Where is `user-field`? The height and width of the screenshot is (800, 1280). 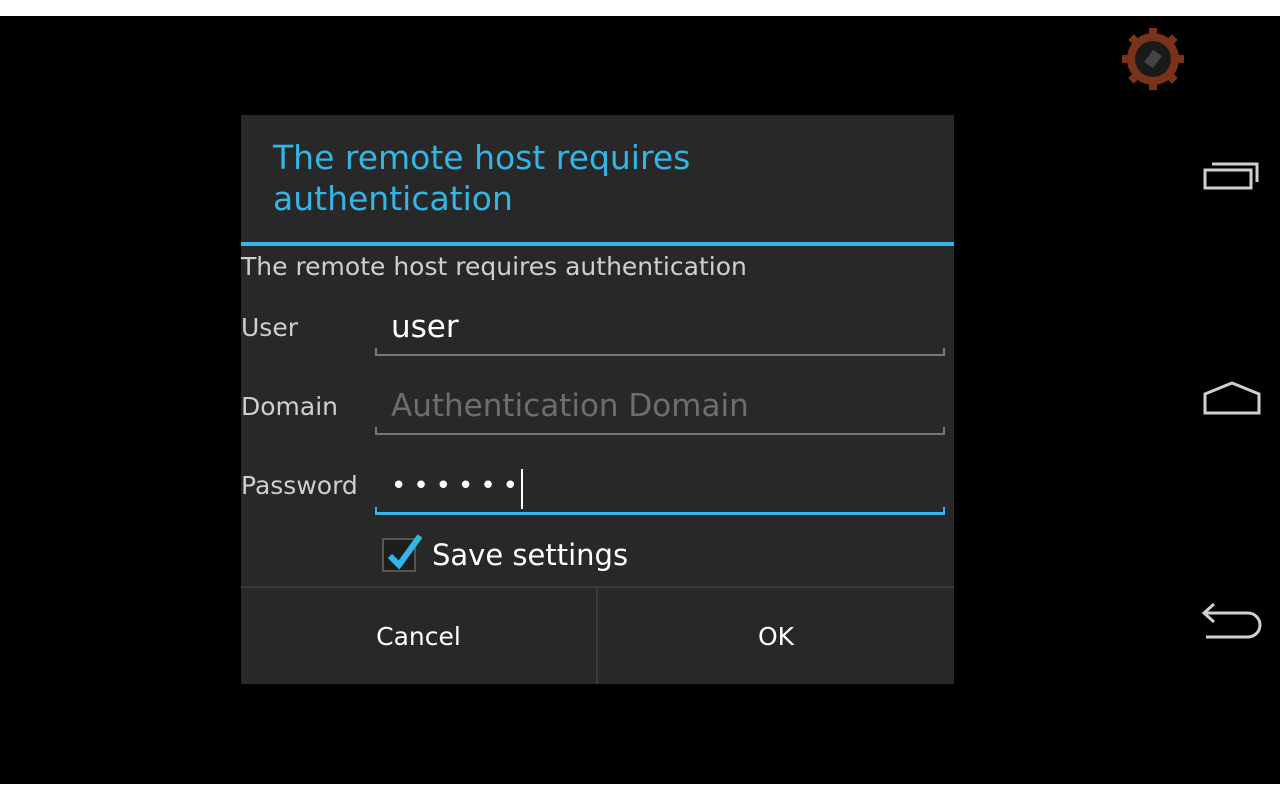
user-field is located at coordinates (660, 329).